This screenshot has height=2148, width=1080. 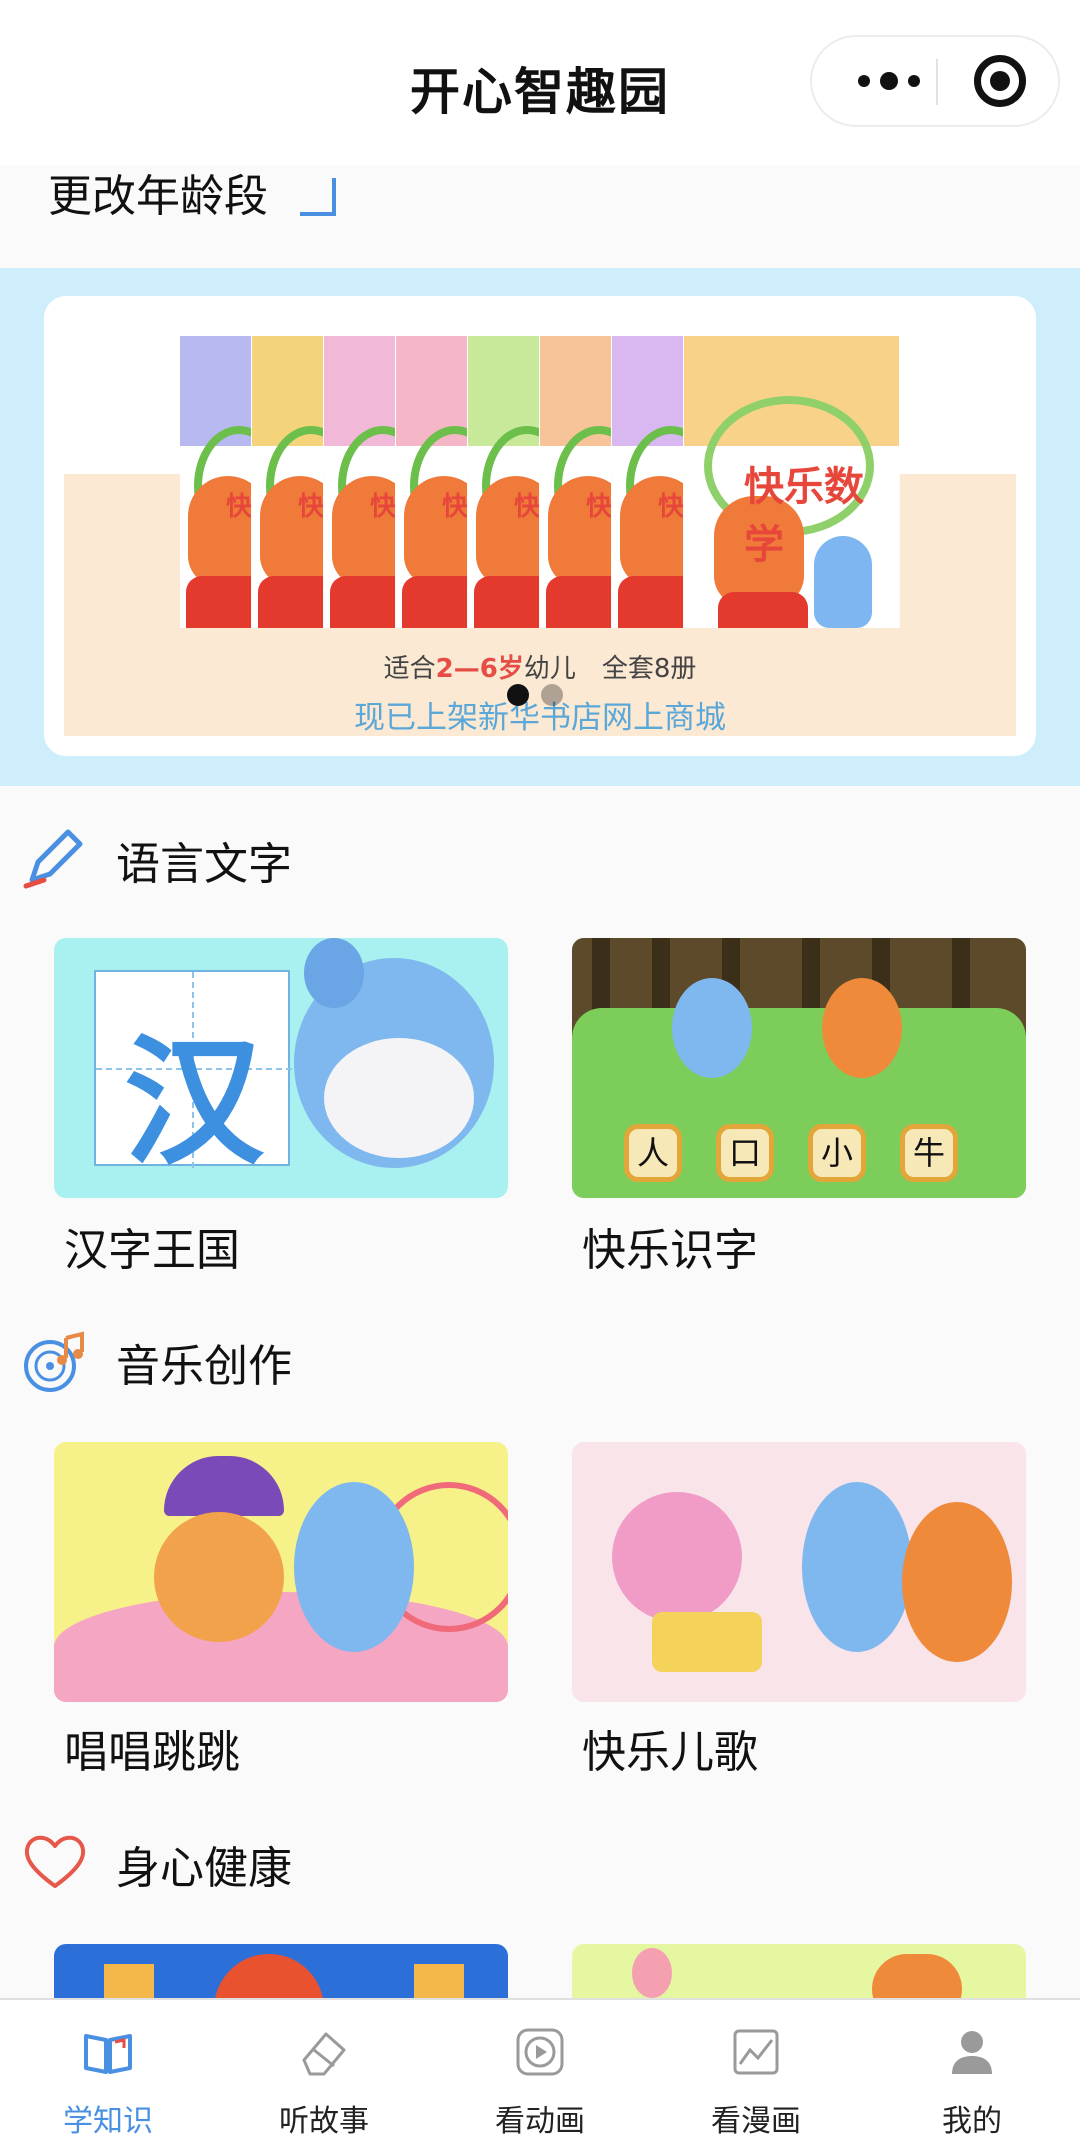 I want to click on tab-label: 听故事, so click(x=324, y=2121).